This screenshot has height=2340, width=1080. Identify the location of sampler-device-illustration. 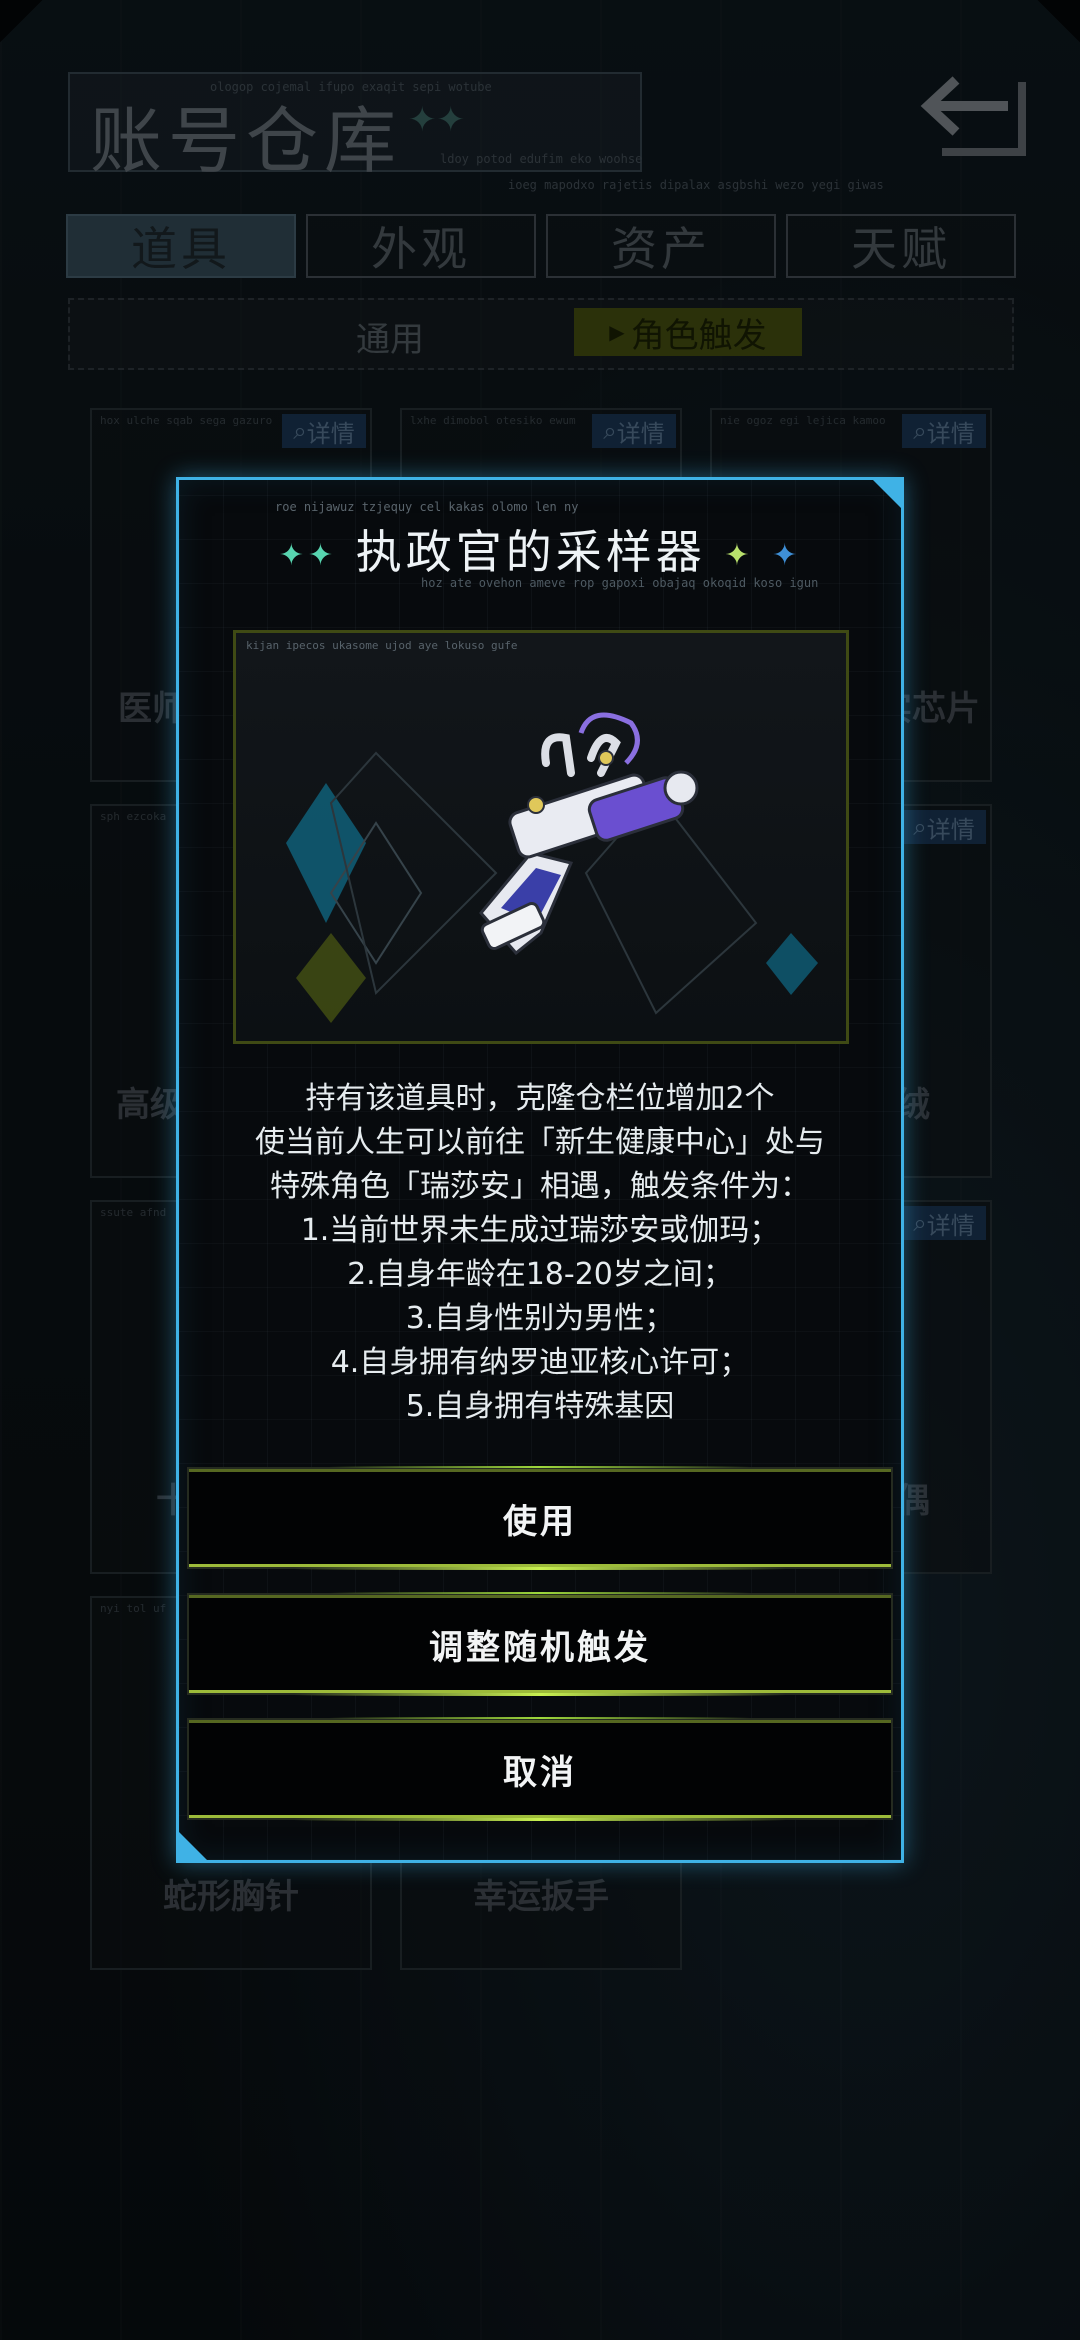
(552, 867).